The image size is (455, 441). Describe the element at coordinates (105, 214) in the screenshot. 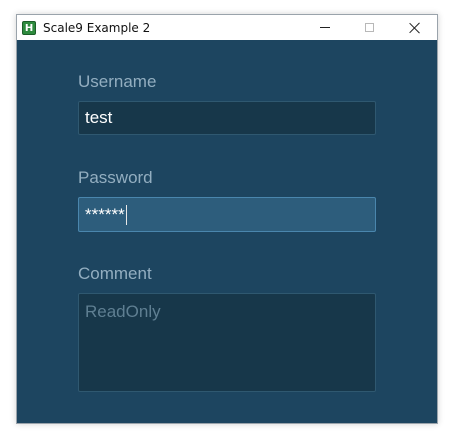

I see `password-value: ******` at that location.